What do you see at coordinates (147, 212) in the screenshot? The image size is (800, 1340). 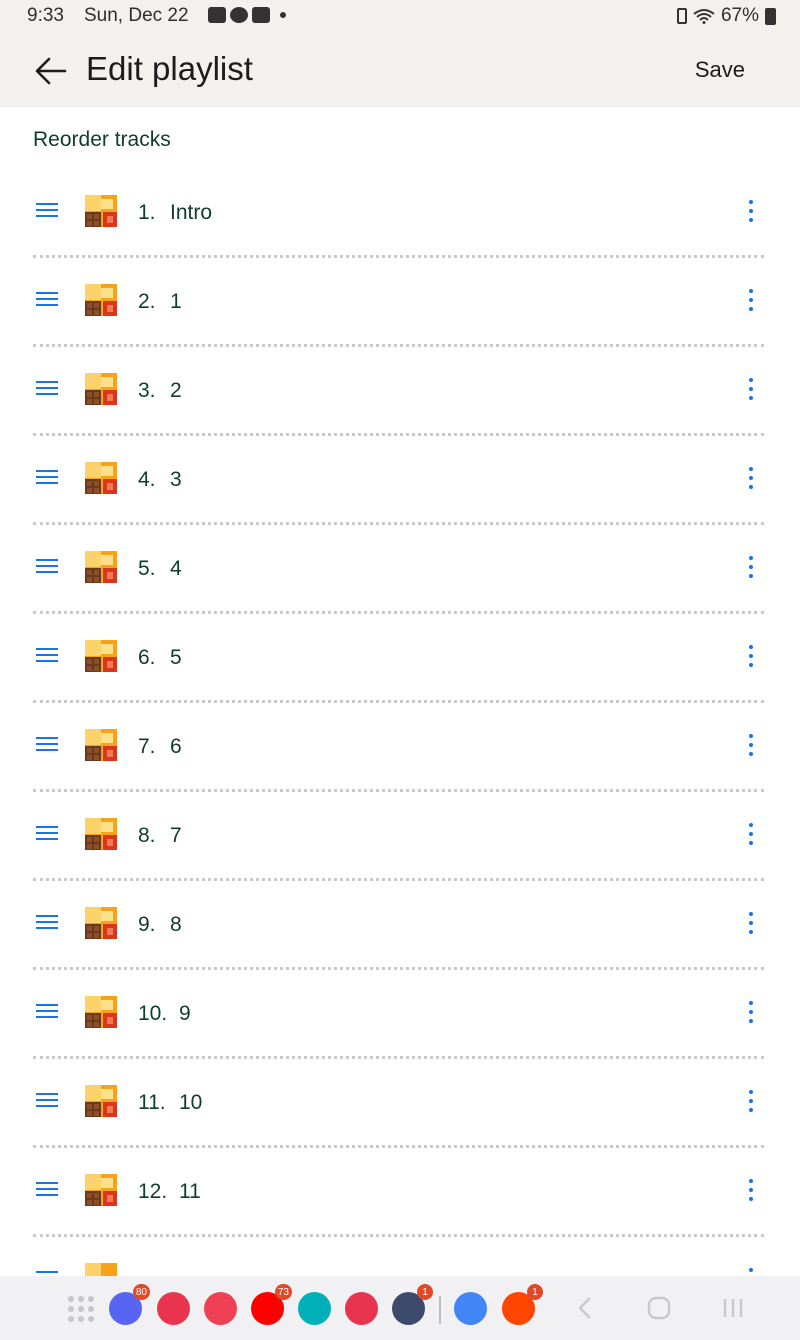 I see `track-number: 1.` at bounding box center [147, 212].